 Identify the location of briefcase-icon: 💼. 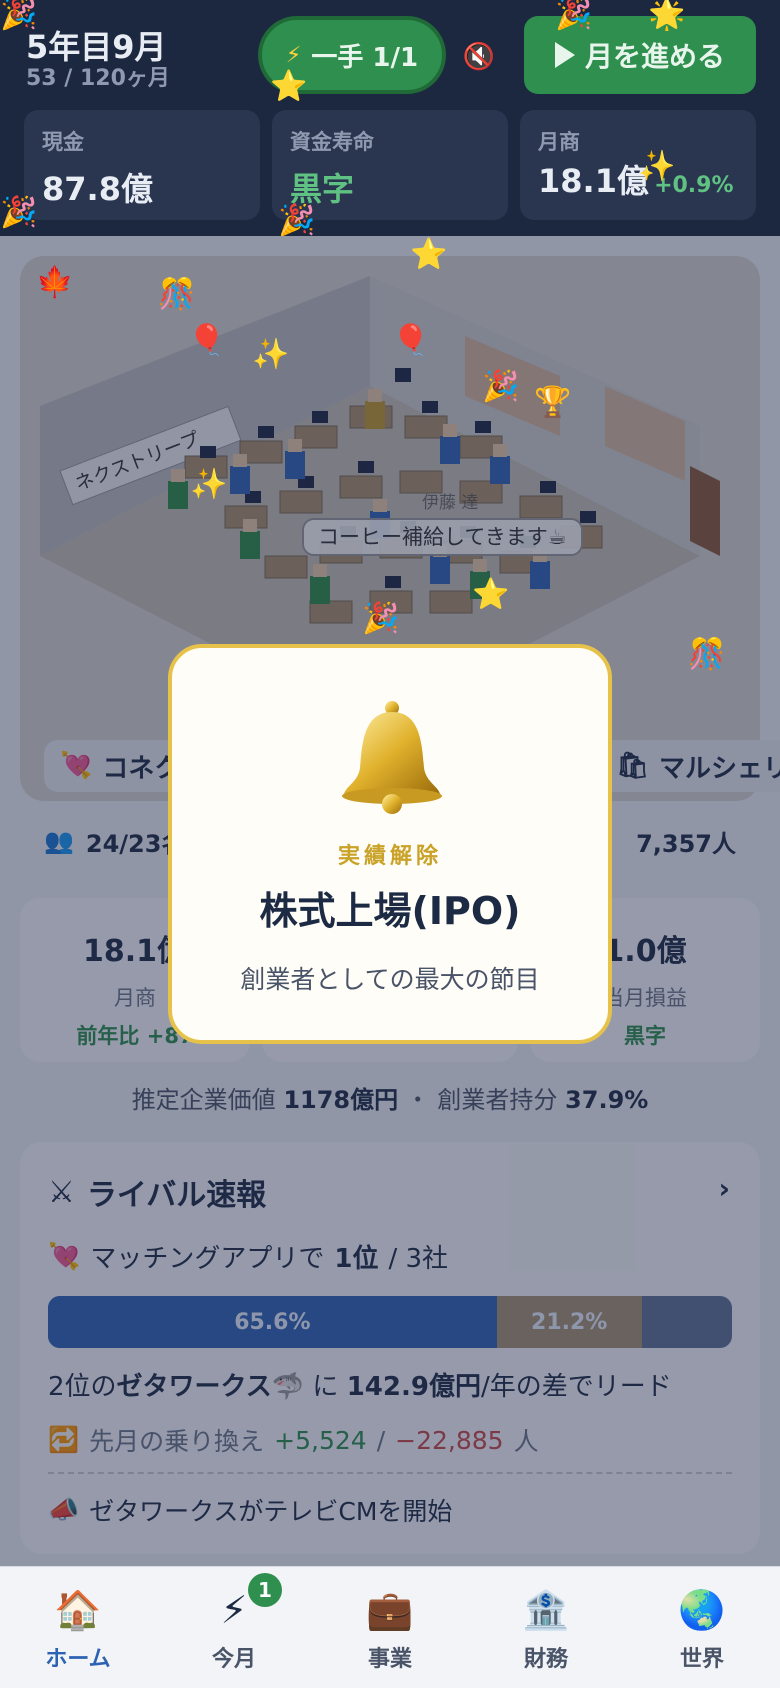
(390, 1610).